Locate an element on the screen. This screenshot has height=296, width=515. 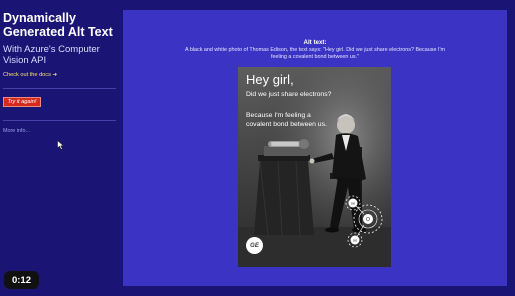
page-title: Dynamically Generated Alt Text is located at coordinates (58, 25).